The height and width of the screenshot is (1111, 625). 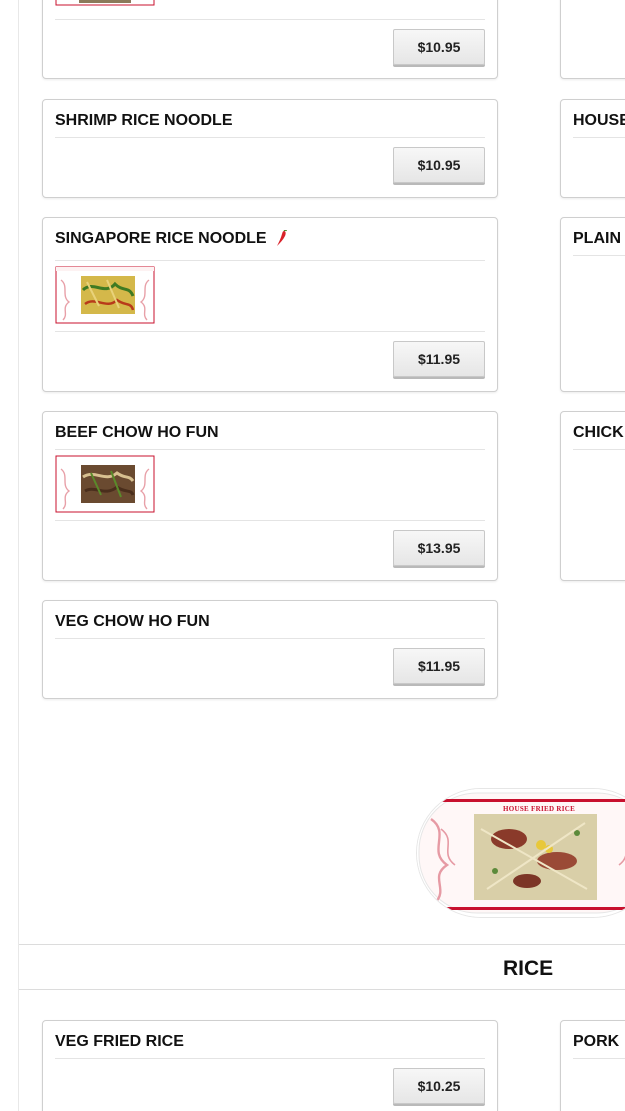 I want to click on featured-dish-image: HOUSE FRIED RICE, so click(x=521, y=853).